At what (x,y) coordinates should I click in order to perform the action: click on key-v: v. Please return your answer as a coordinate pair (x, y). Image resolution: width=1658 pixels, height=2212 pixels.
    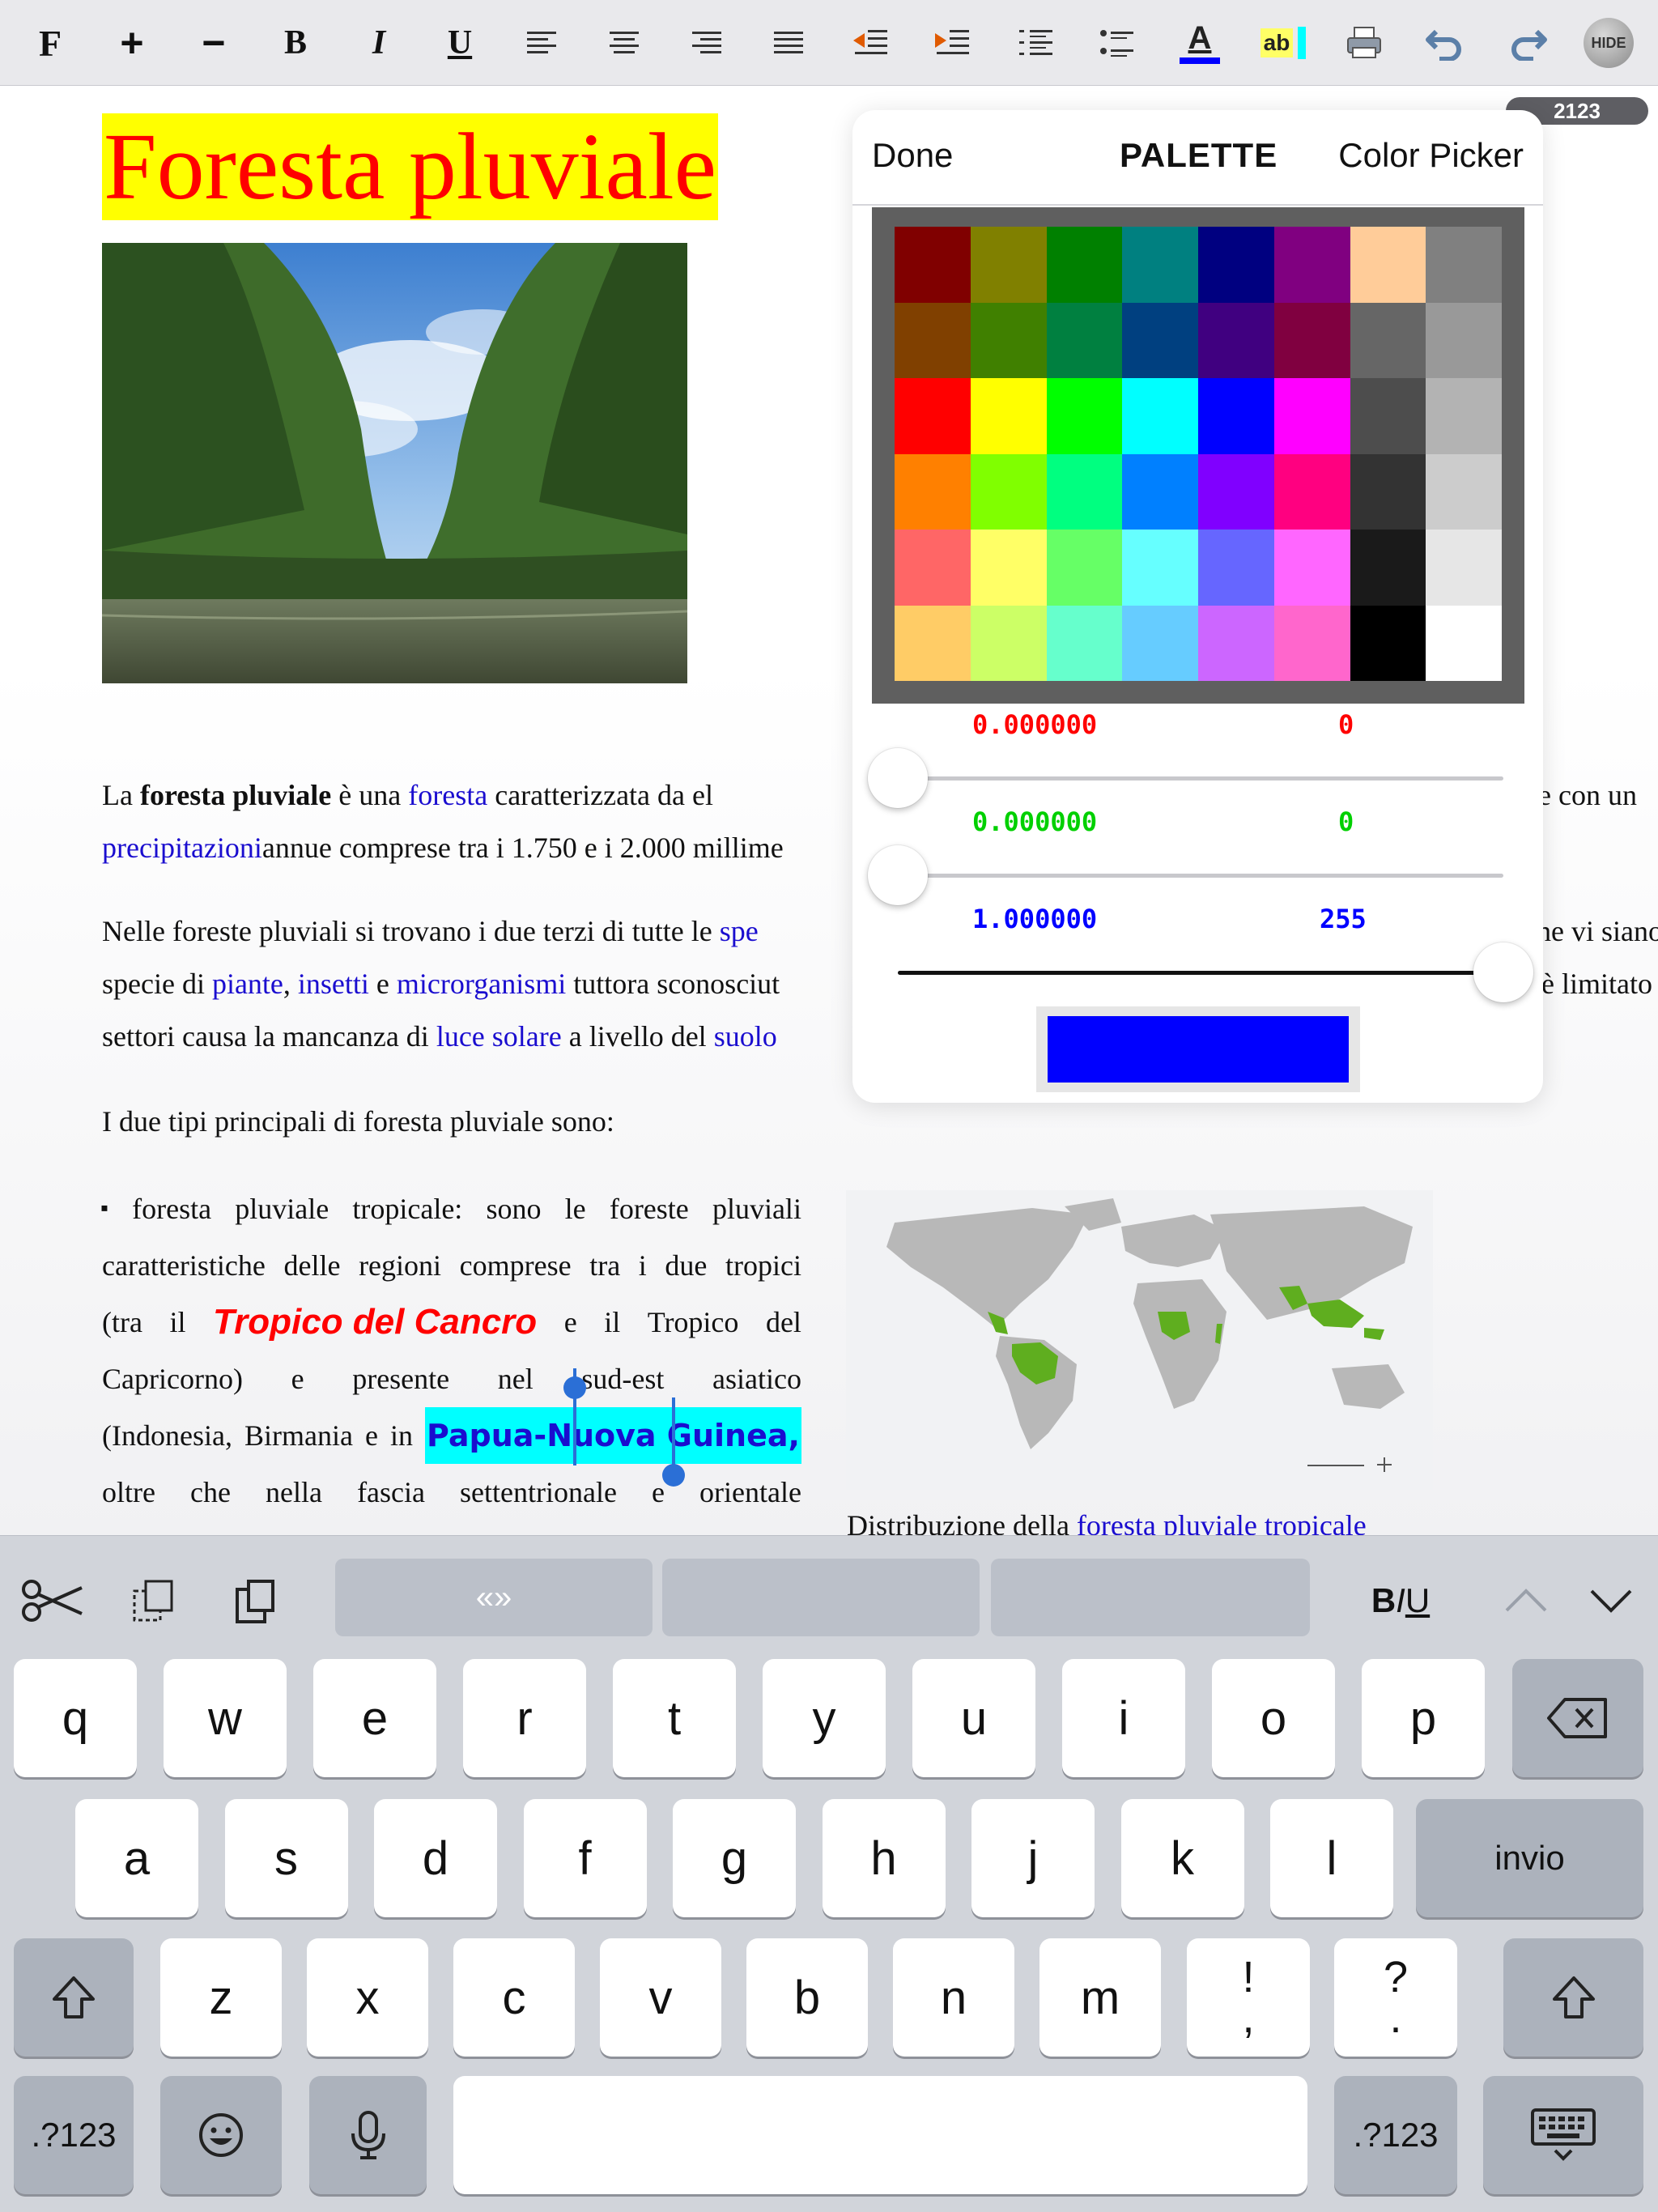
    Looking at the image, I should click on (660, 1998).